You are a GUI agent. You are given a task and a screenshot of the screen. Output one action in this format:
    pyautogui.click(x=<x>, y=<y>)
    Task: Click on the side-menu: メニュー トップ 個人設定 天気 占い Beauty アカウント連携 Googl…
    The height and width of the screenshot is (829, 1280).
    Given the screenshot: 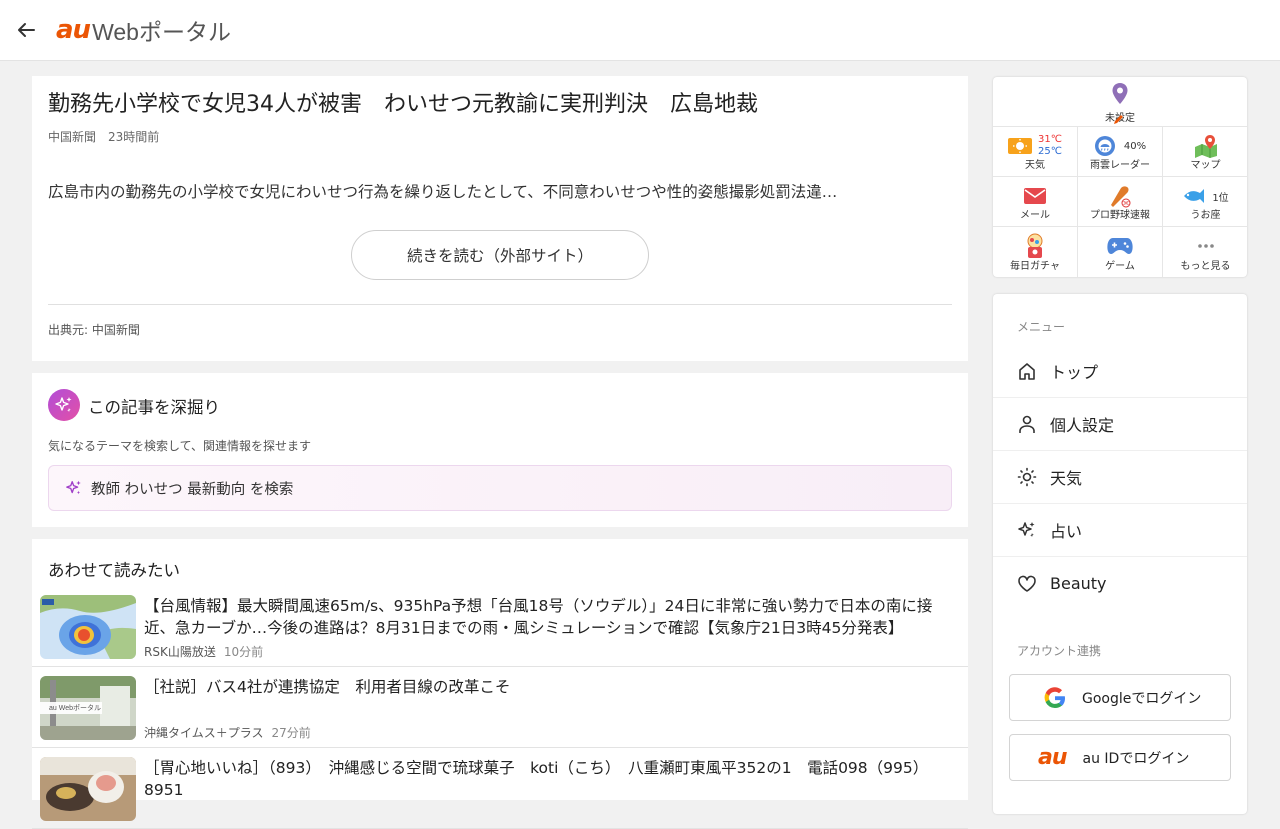 What is the action you would take?
    pyautogui.click(x=1120, y=554)
    